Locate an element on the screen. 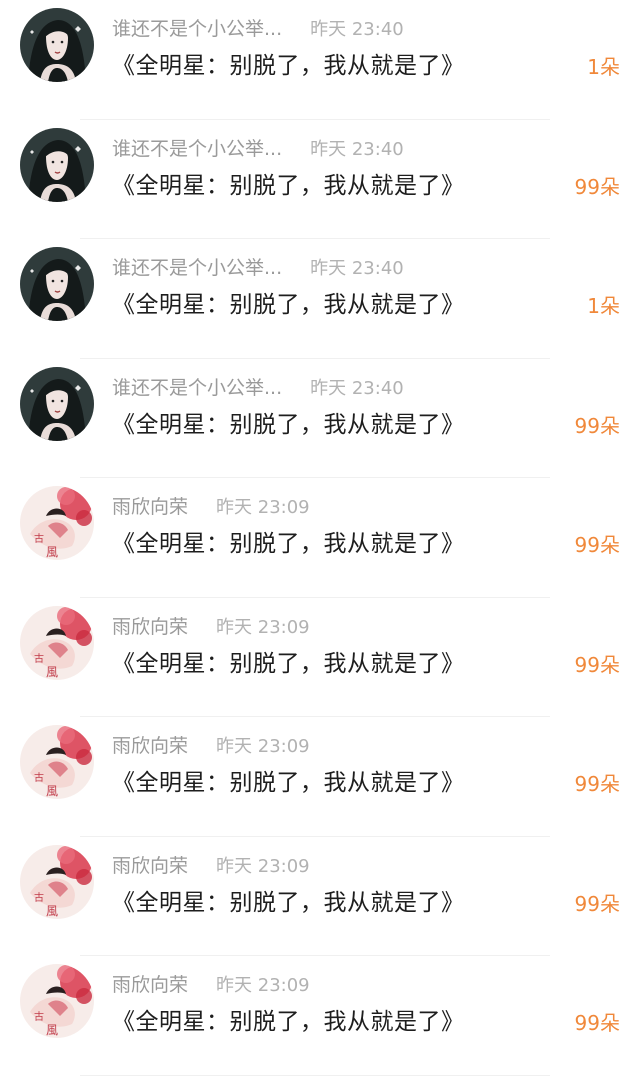 The image size is (640, 1076). divider is located at coordinates (315, 1075).